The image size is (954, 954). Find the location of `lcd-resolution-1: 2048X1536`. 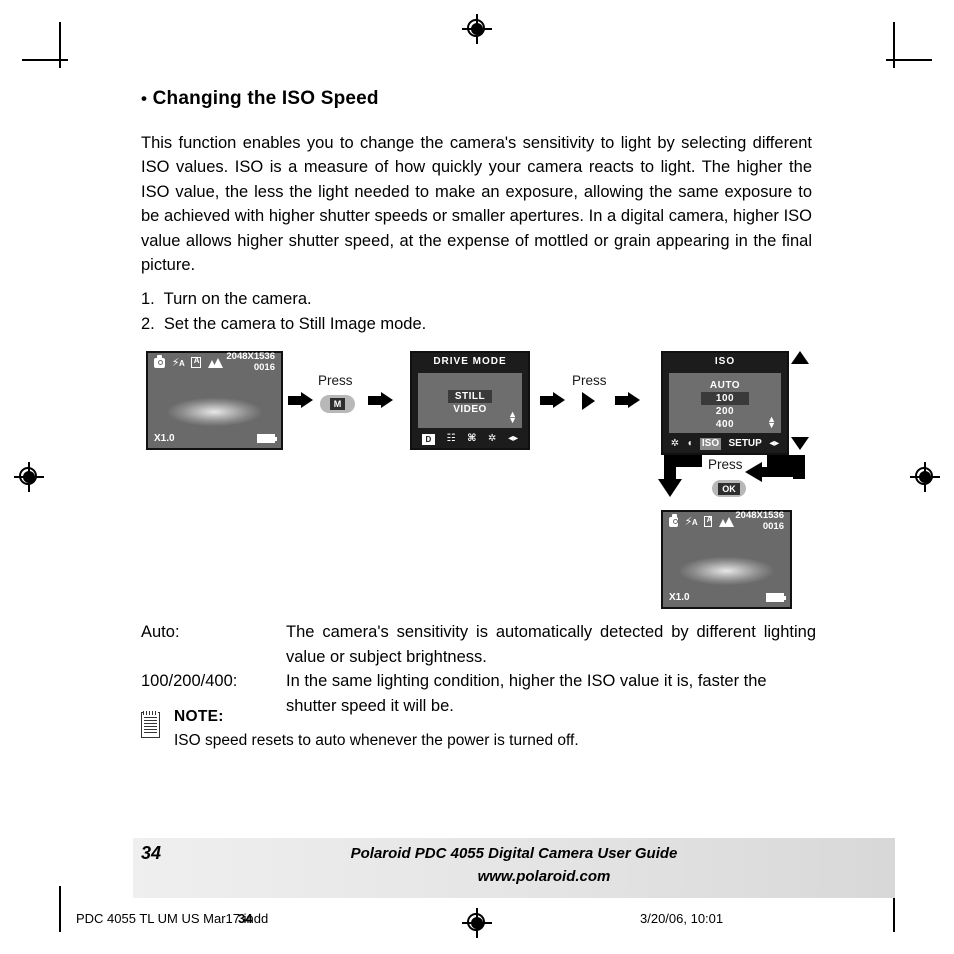

lcd-resolution-1: 2048X1536 is located at coordinates (250, 356).